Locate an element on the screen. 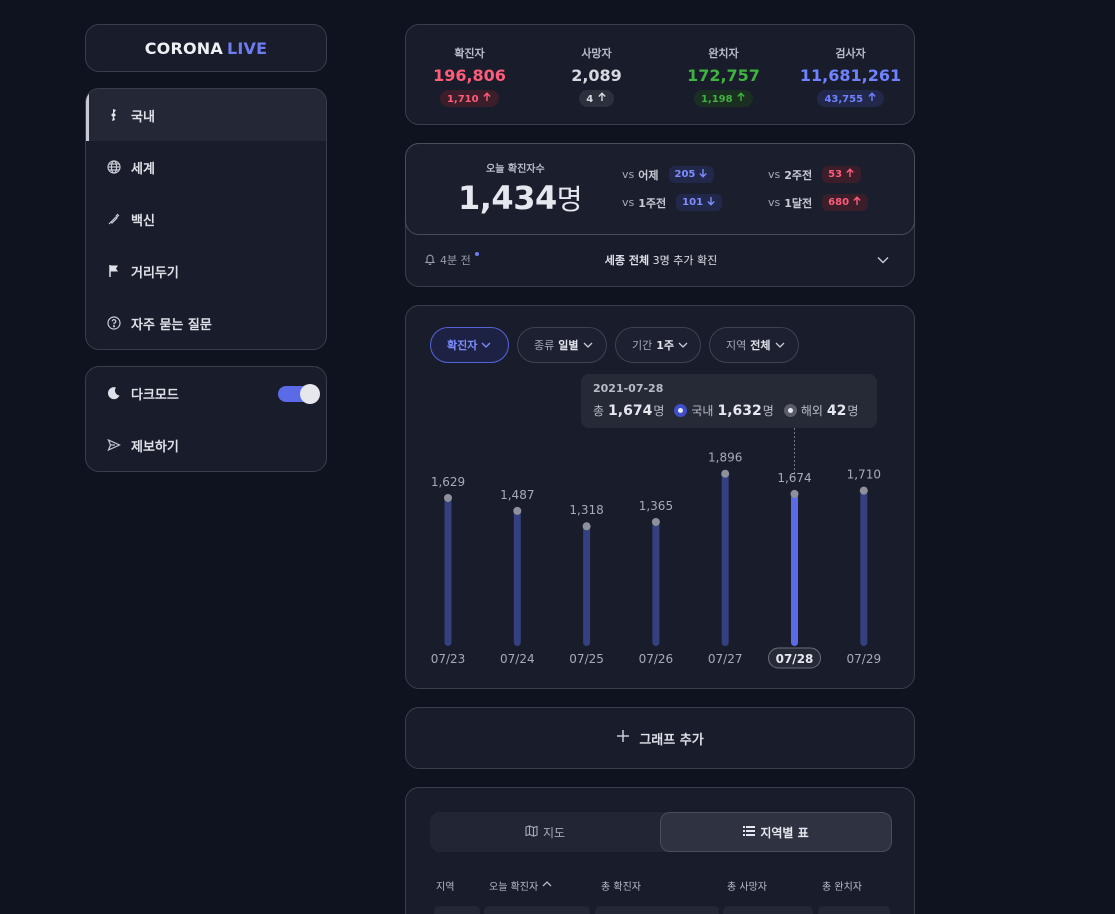 The height and width of the screenshot is (914, 1115). header-label: 총 사망자 is located at coordinates (747, 887).